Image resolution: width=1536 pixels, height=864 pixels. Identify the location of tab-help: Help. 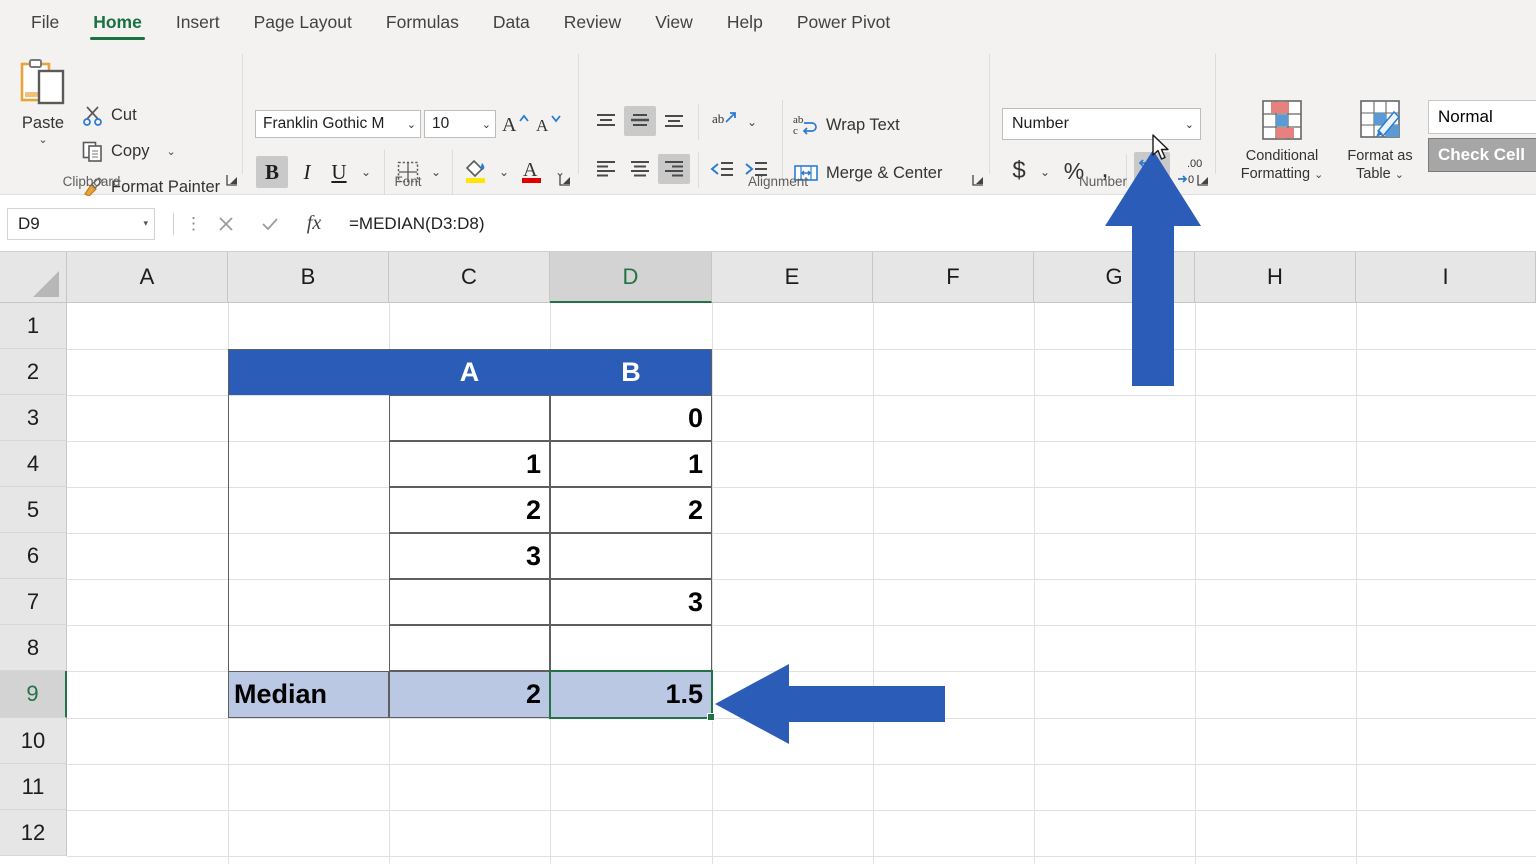
(745, 22).